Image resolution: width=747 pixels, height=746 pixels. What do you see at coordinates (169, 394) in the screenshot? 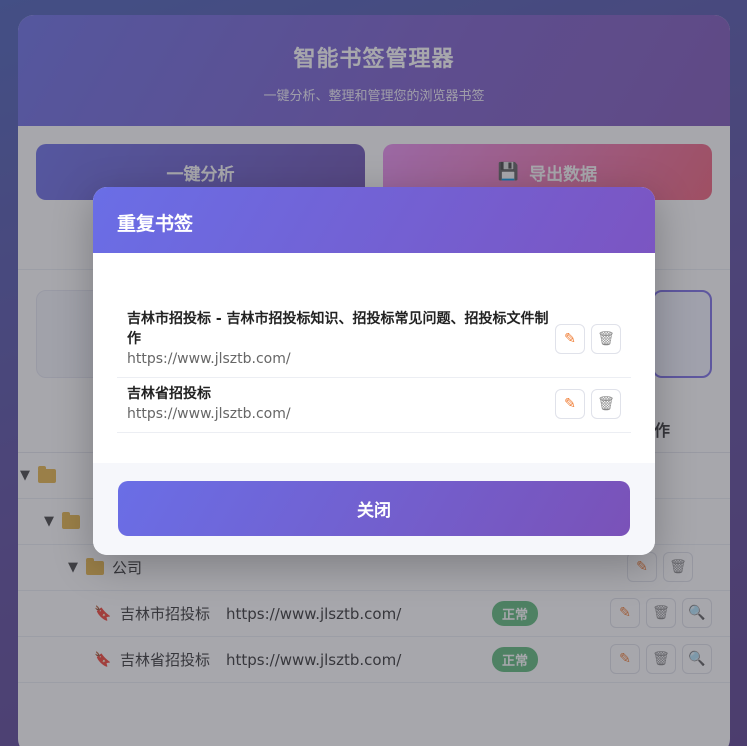
I see `duplicate-title: 吉林省招投标` at bounding box center [169, 394].